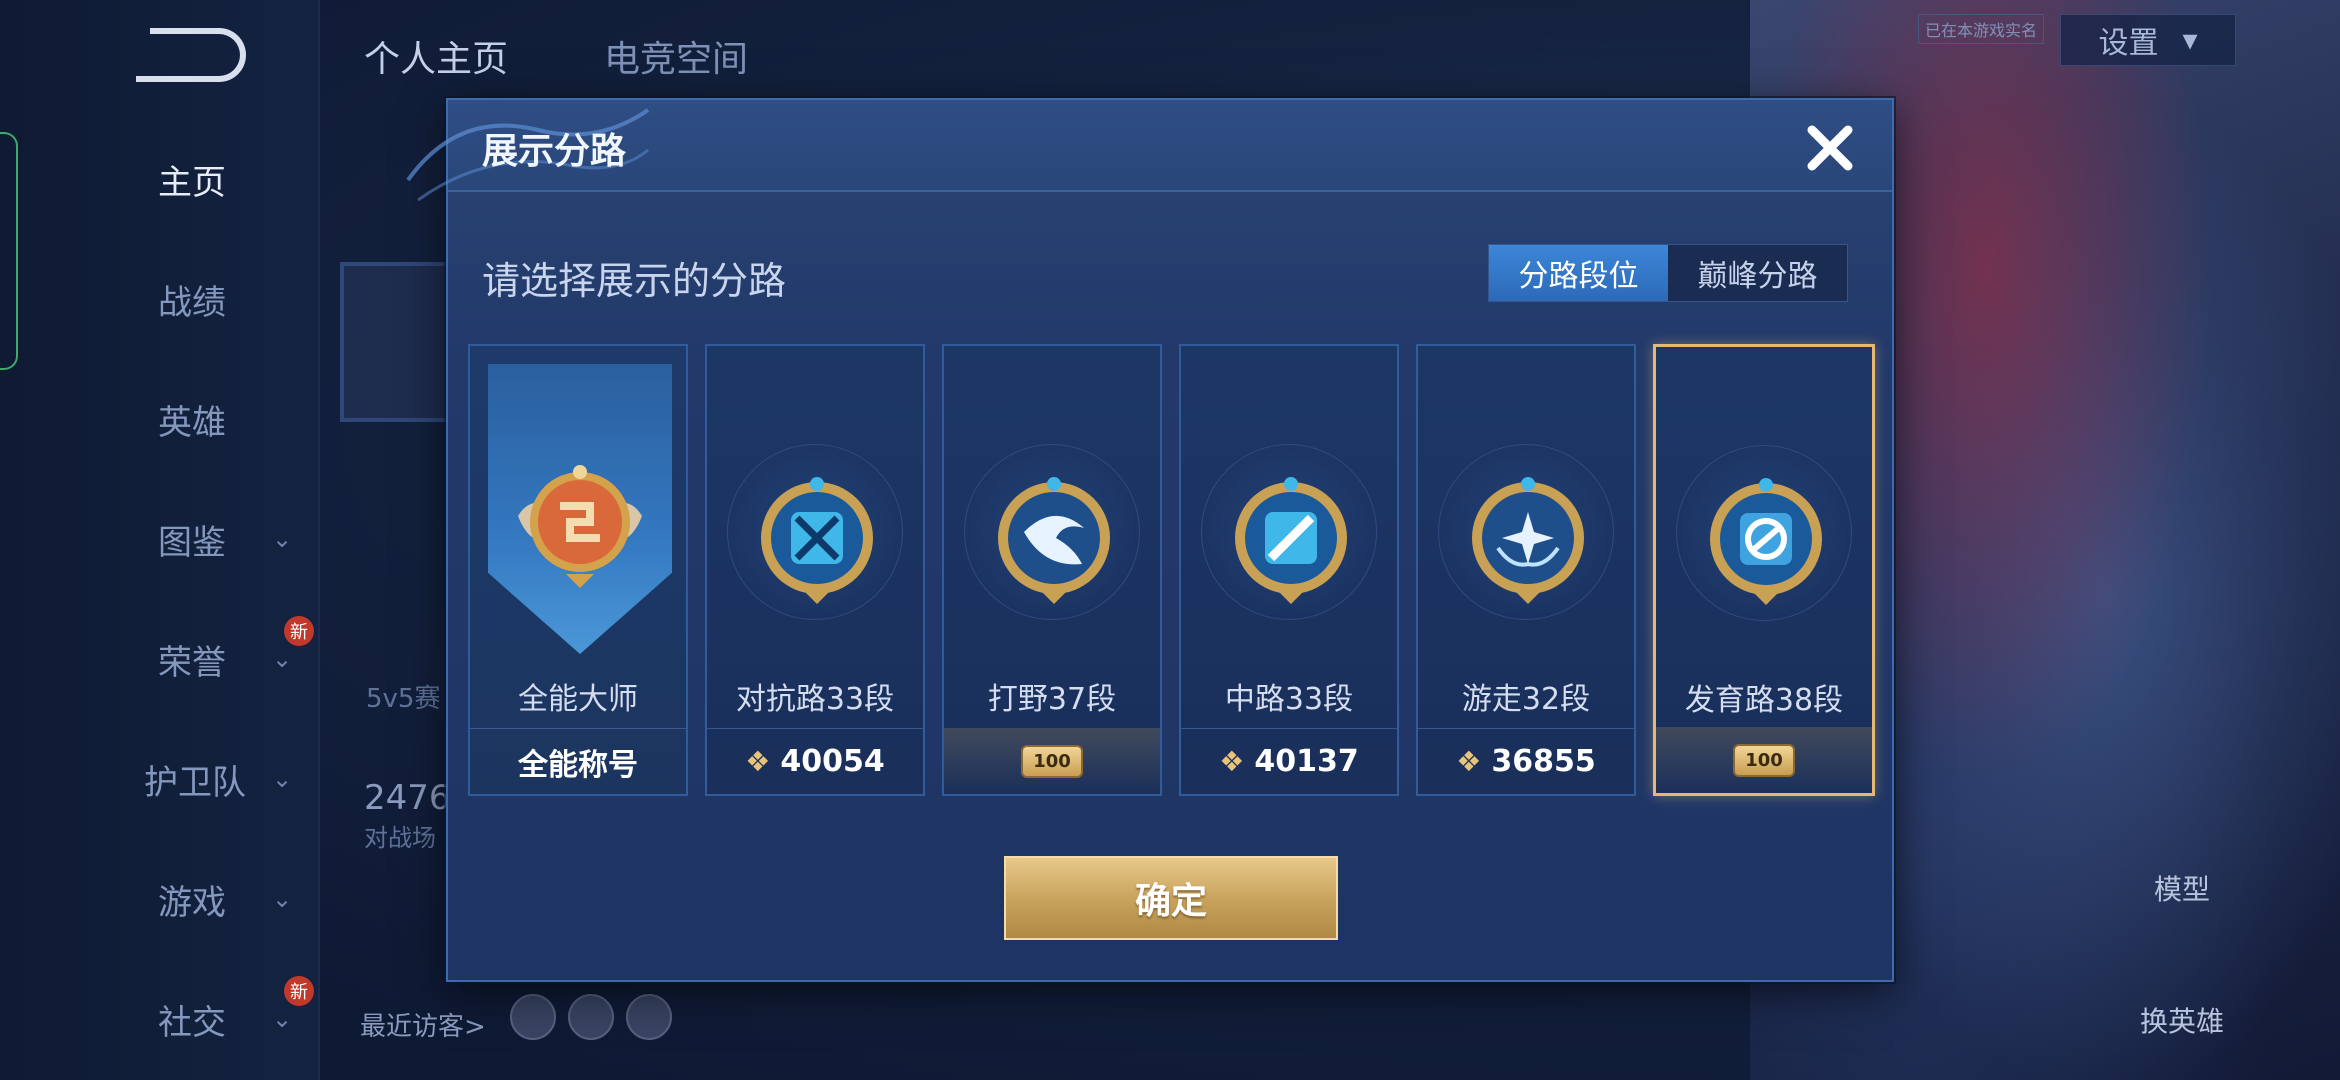 The width and height of the screenshot is (2340, 1080). I want to click on lane-card-footer: 全能称号, so click(578, 761).